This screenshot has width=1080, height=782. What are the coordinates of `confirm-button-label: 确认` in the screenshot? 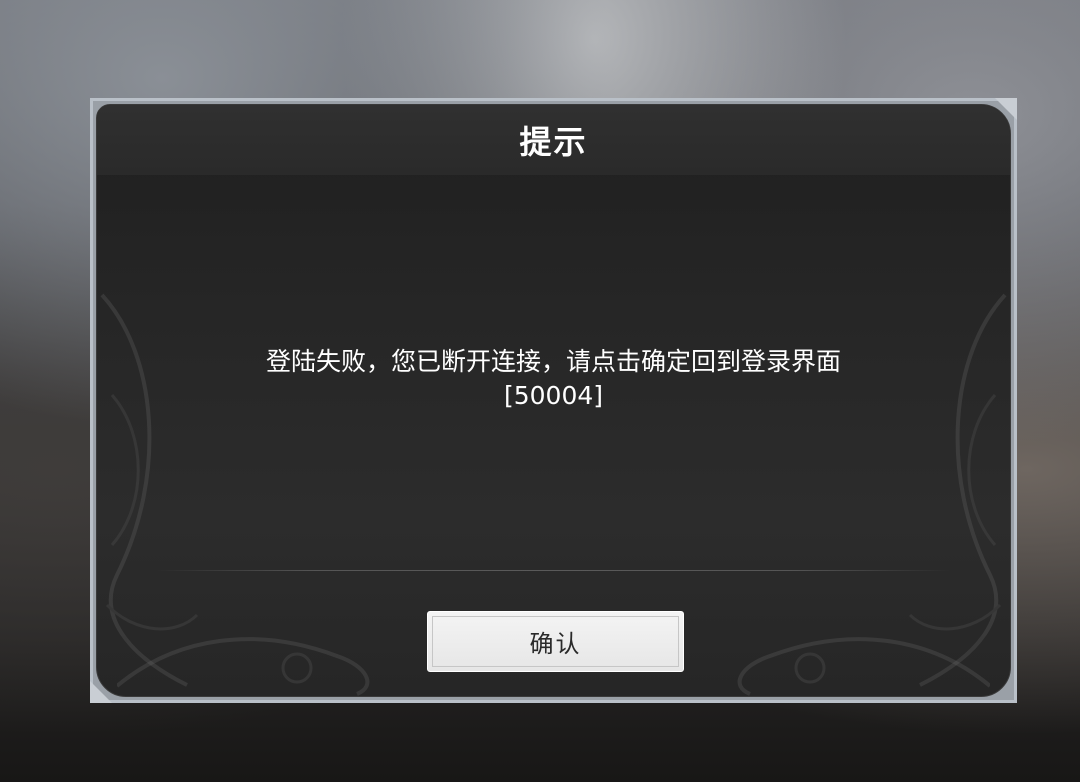 It's located at (555, 644).